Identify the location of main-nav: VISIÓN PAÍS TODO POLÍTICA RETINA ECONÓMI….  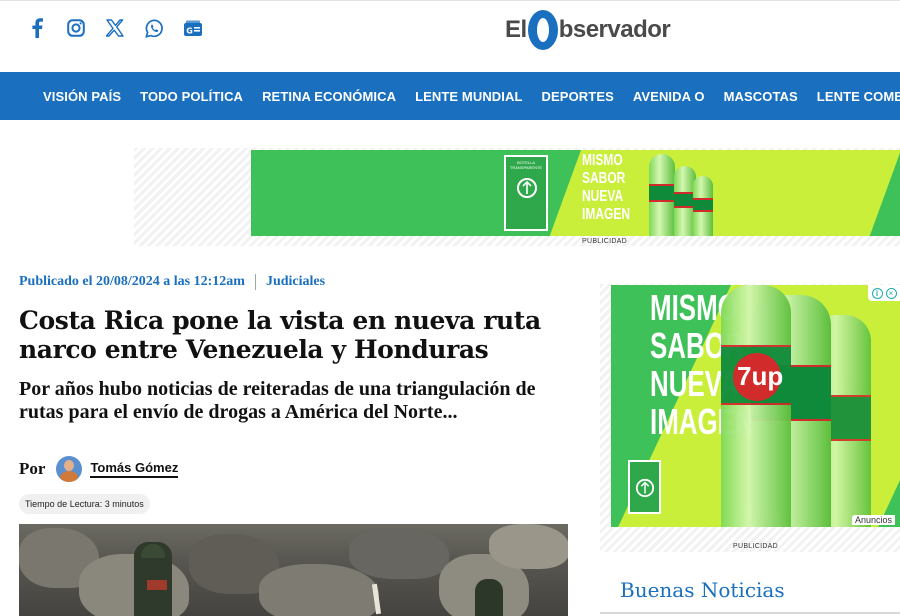
(450, 96).